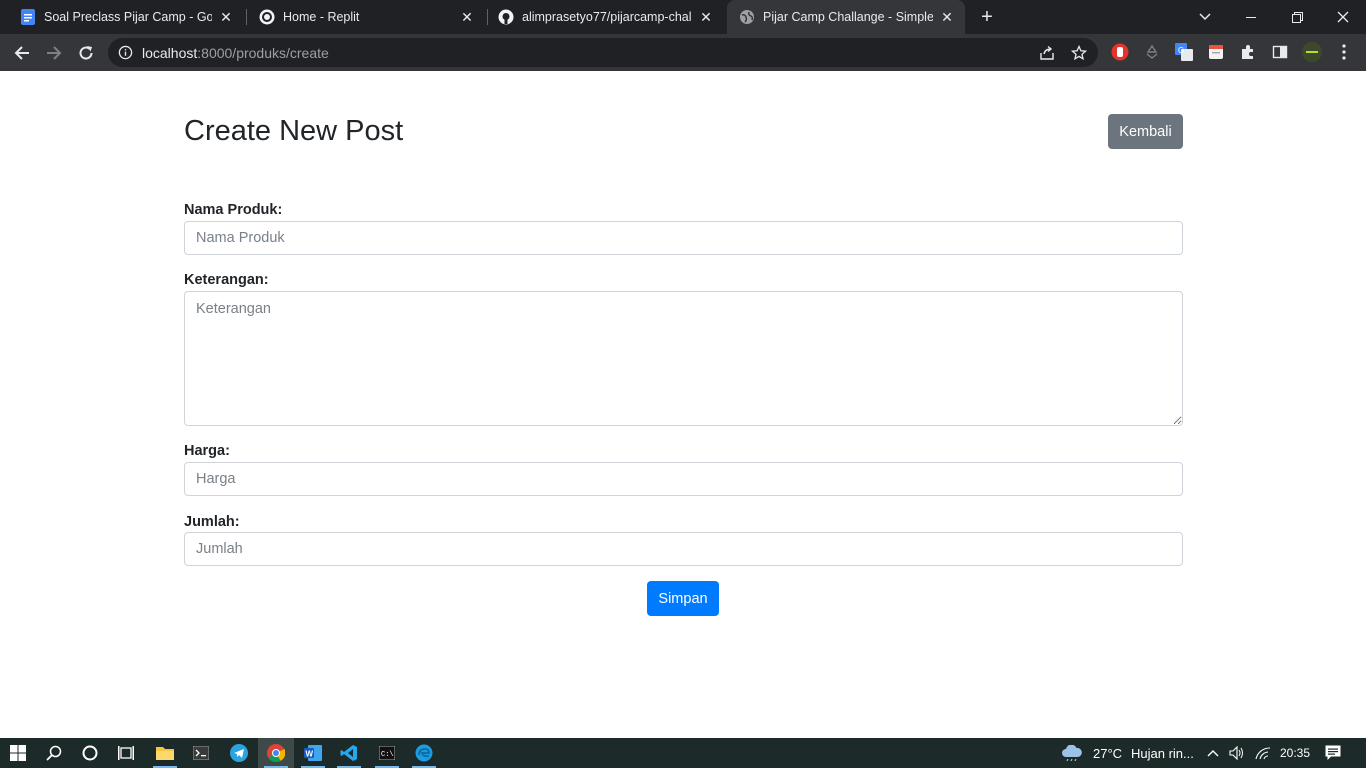 The width and height of the screenshot is (1366, 768). What do you see at coordinates (310, 754) in the screenshot?
I see `svg-text: W` at bounding box center [310, 754].